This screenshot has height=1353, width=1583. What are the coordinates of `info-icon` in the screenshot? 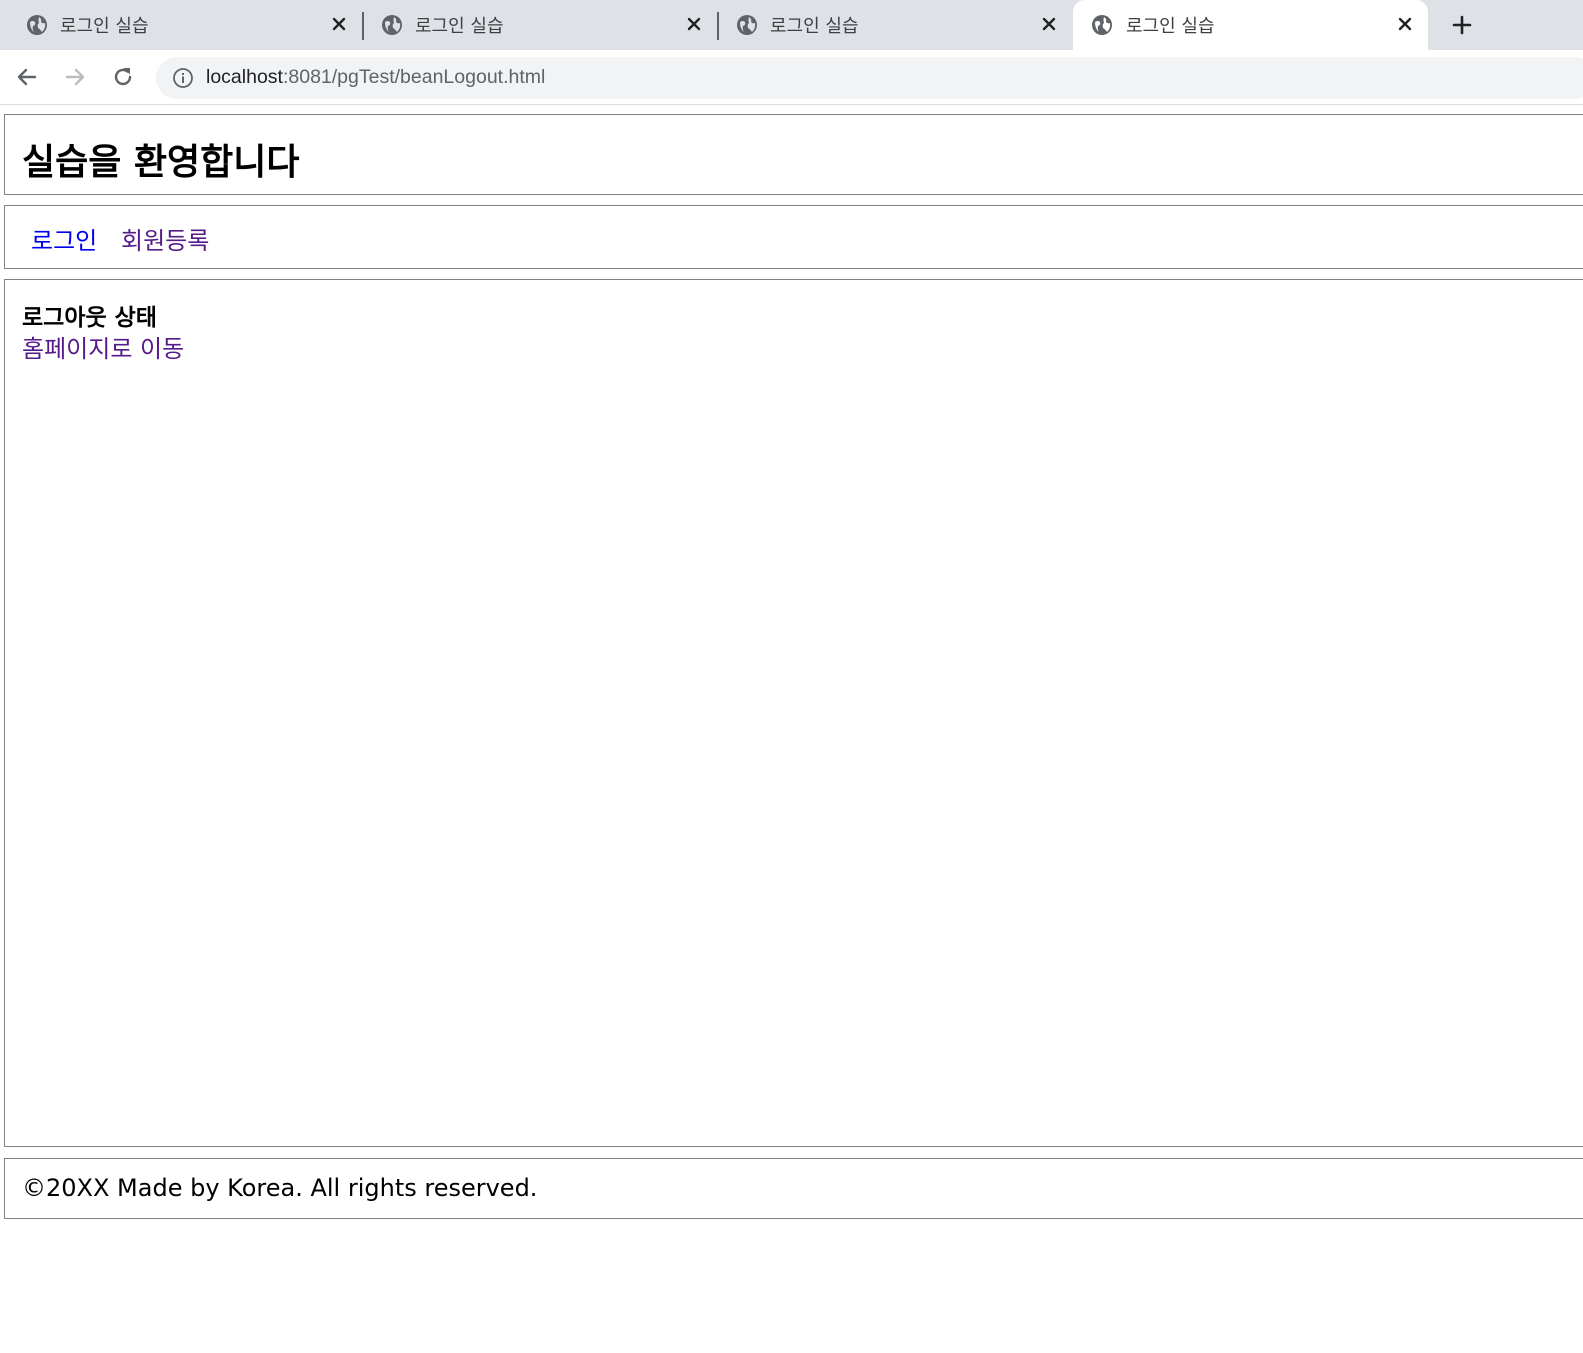 It's located at (183, 78).